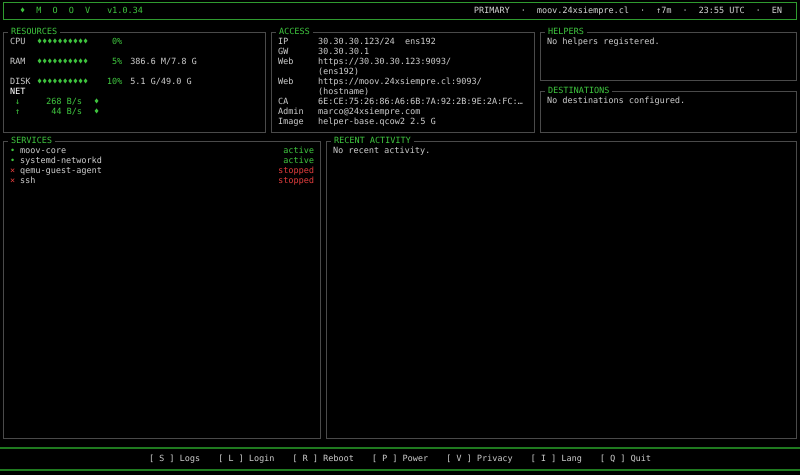  Describe the element at coordinates (323, 459) in the screenshot. I see `shortcut-button: [ R ] Reboot` at that location.